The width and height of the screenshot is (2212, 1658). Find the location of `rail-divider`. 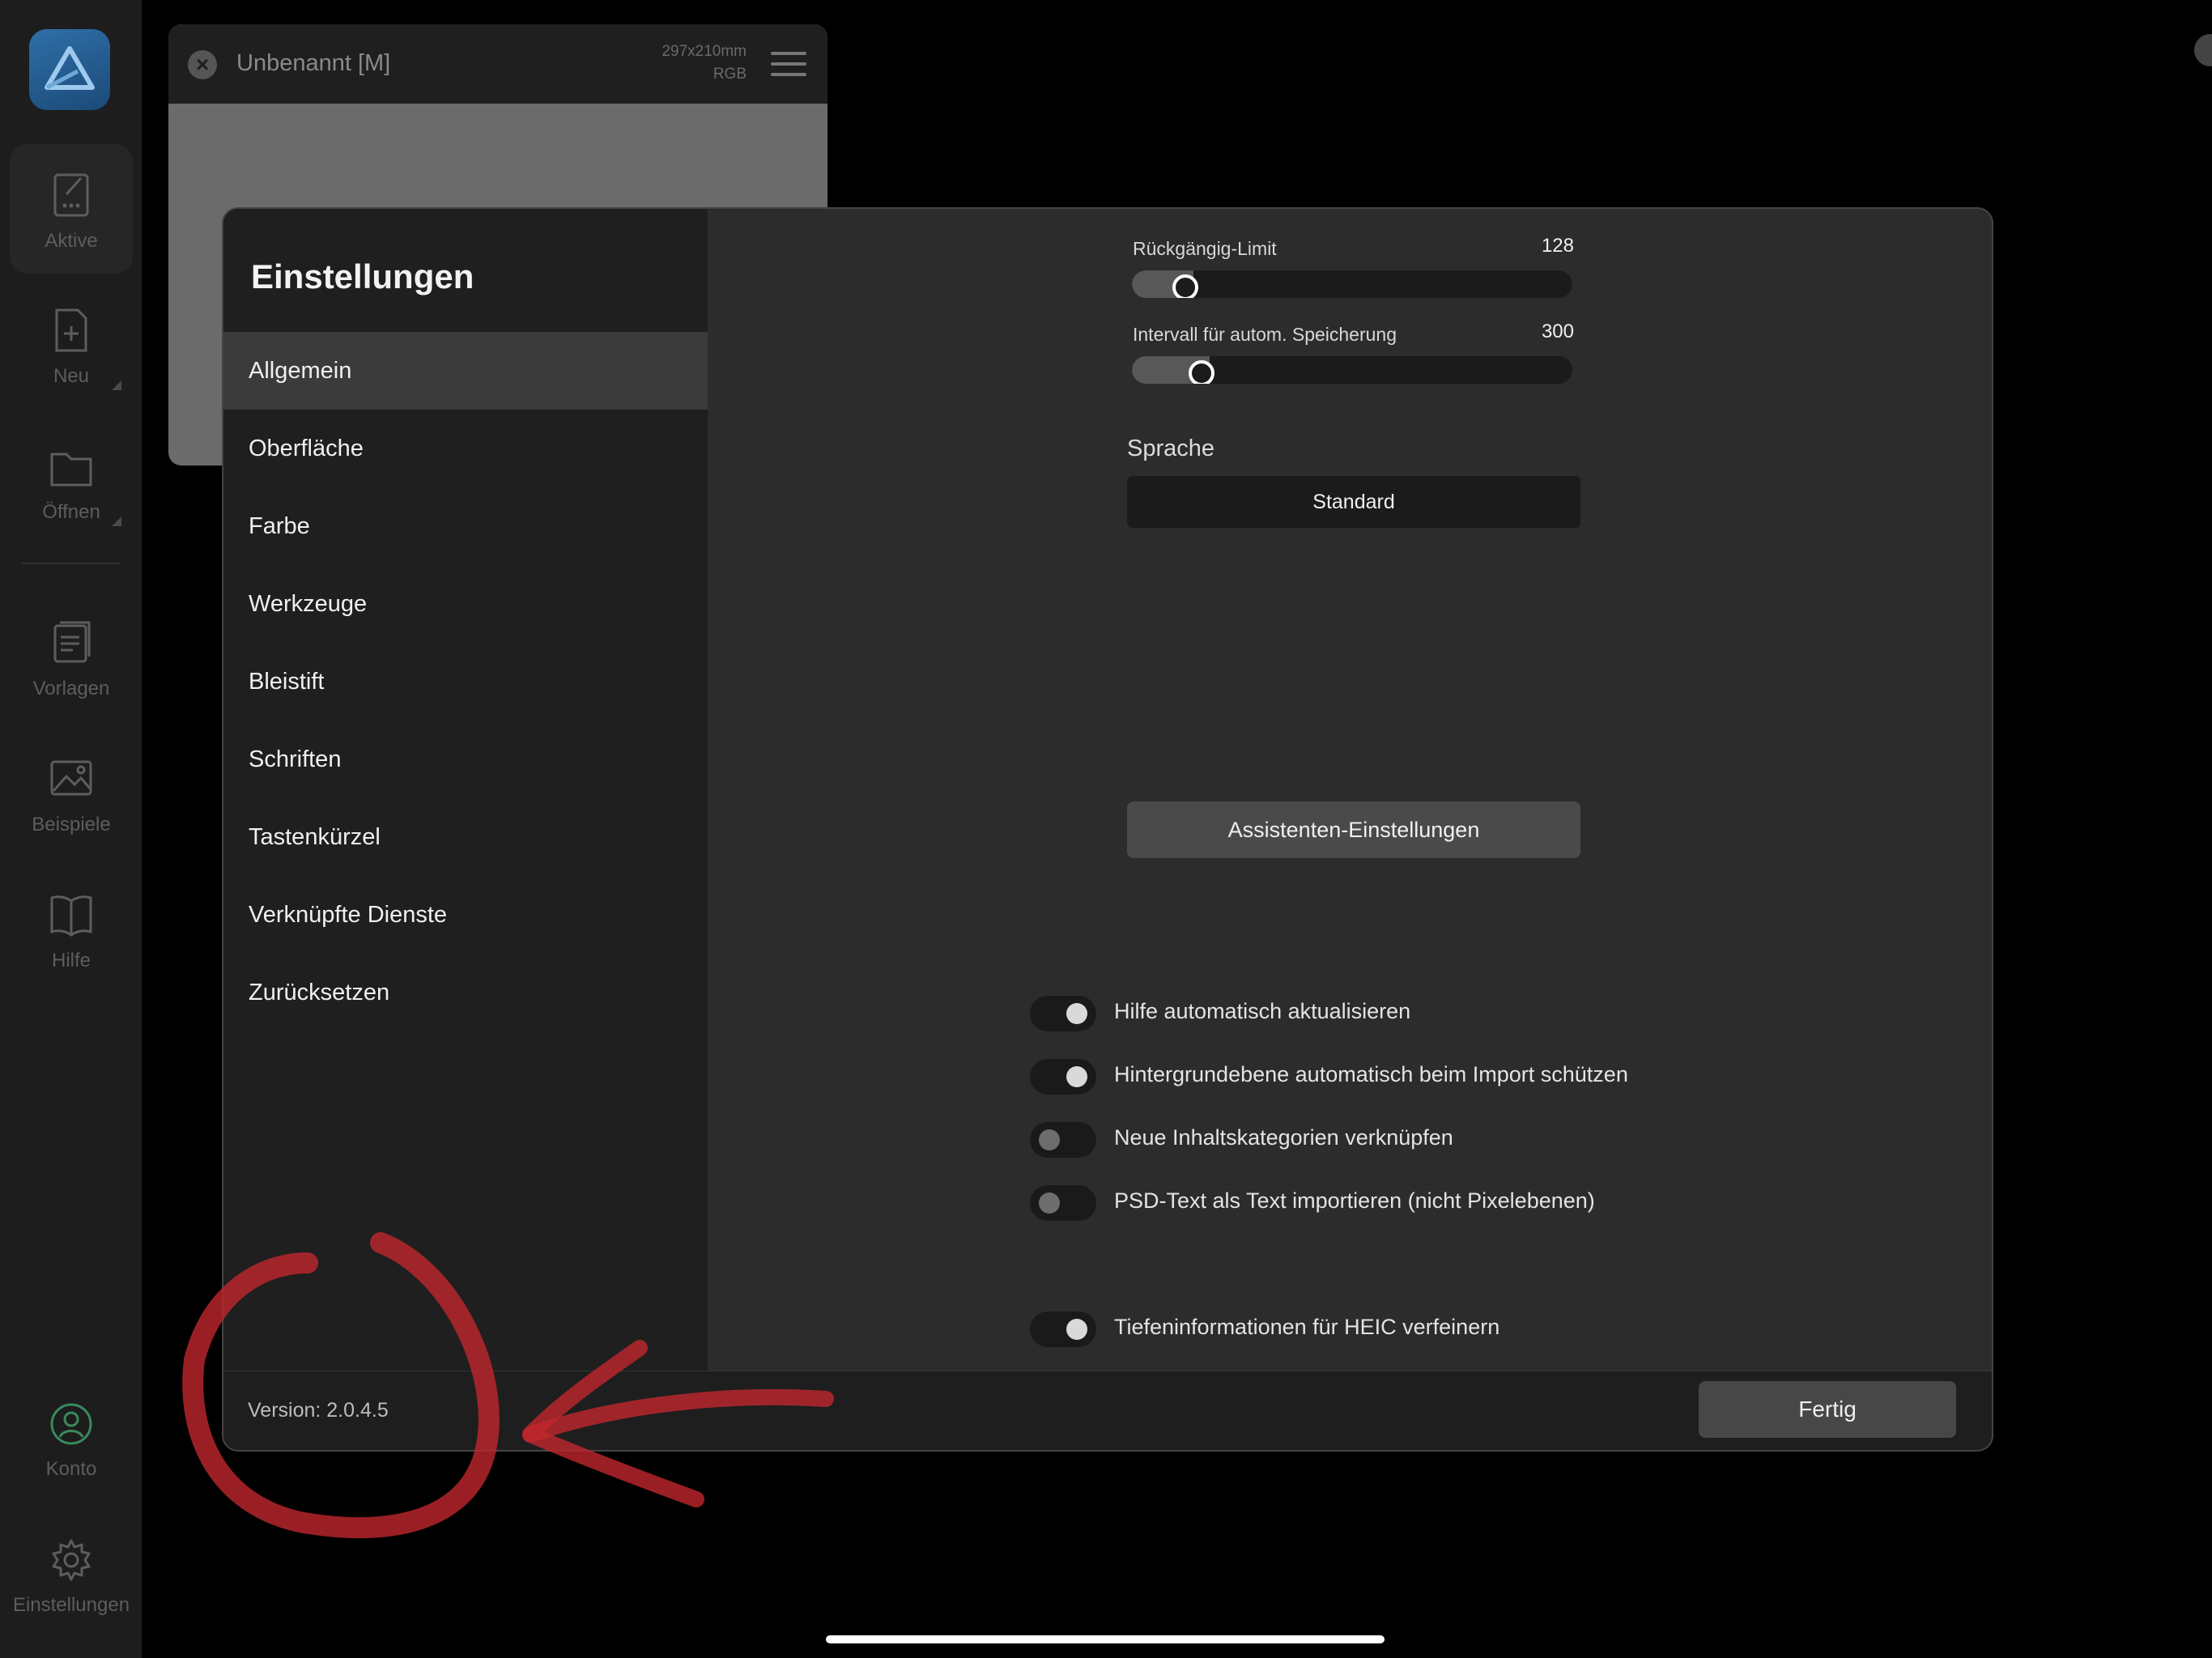

rail-divider is located at coordinates (71, 563).